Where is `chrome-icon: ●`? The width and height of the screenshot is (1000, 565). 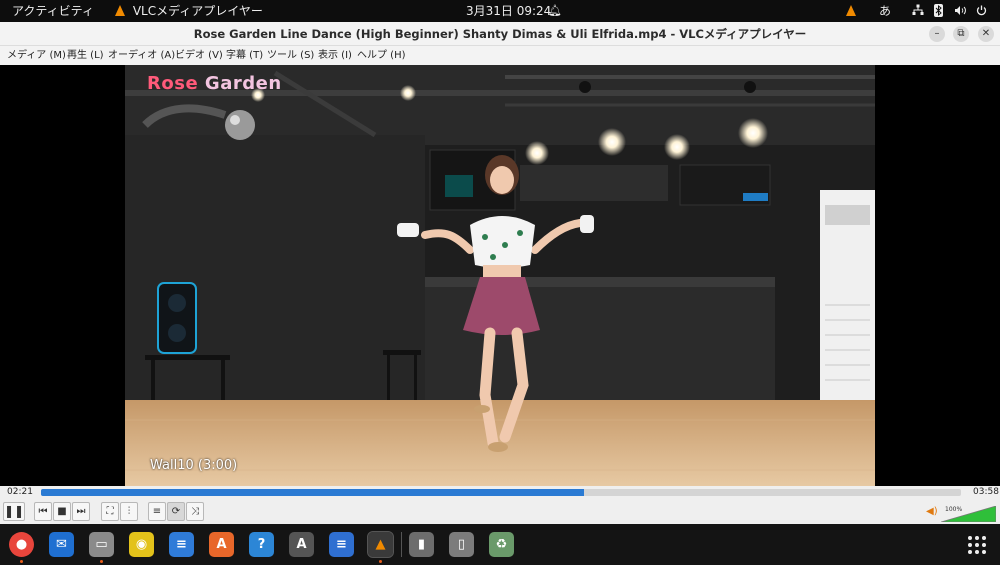
chrome-icon: ● is located at coordinates (21, 544).